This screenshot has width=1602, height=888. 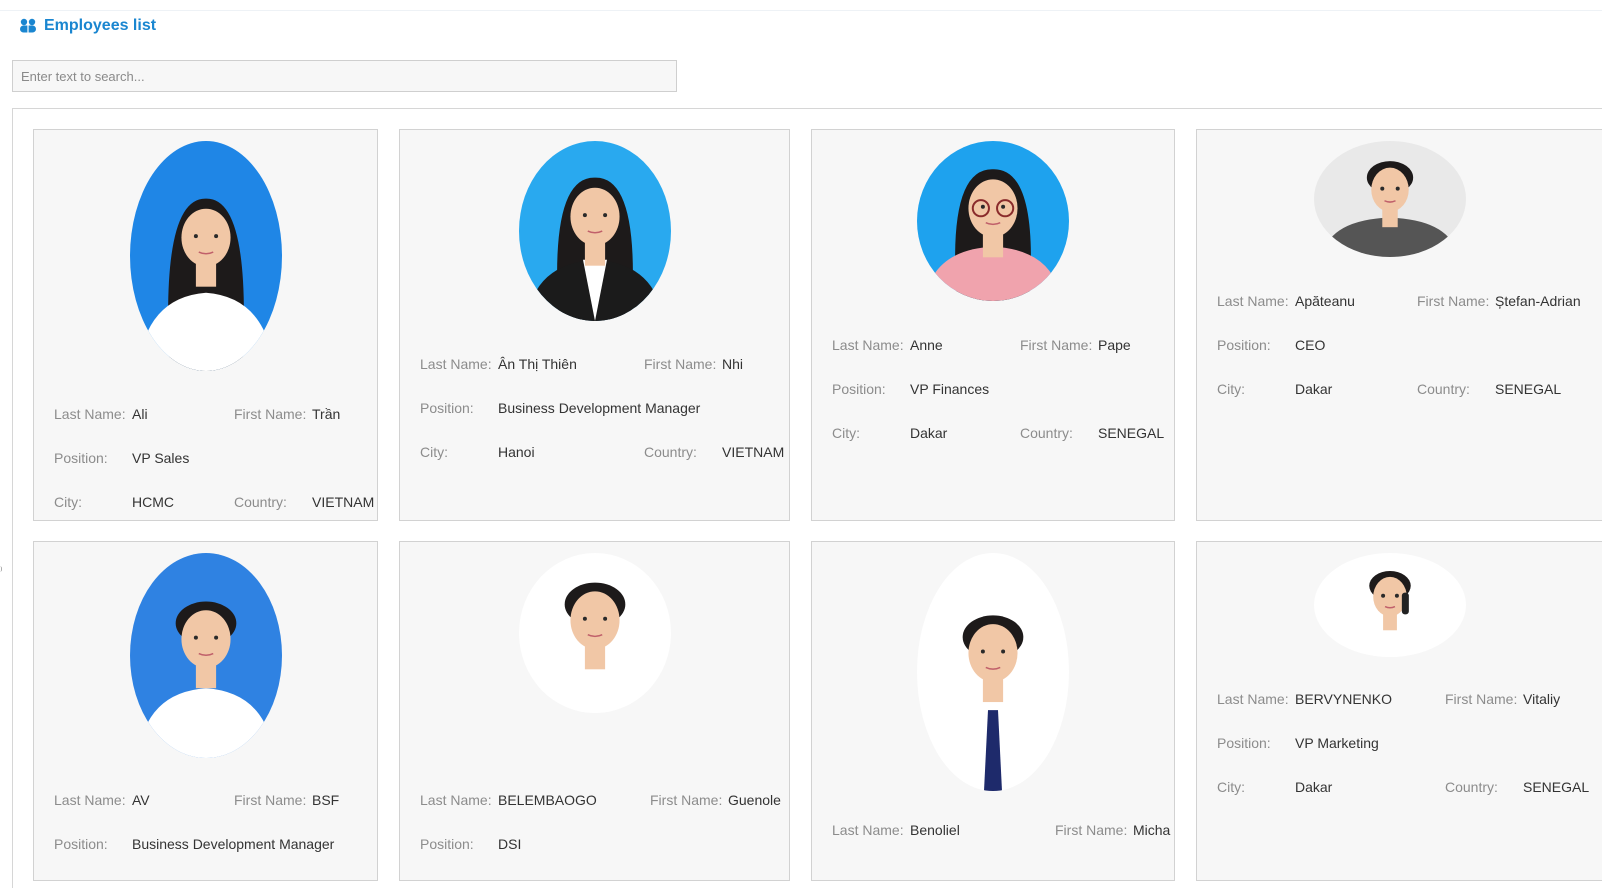 What do you see at coordinates (161, 458) in the screenshot?
I see `position-value: VP Sales` at bounding box center [161, 458].